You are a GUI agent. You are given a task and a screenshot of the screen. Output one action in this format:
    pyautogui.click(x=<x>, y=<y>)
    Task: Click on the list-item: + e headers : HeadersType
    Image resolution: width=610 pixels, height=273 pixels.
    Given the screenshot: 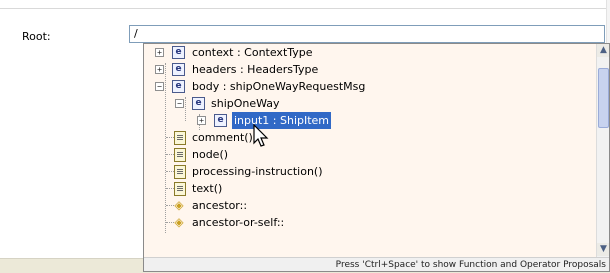 What is the action you would take?
    pyautogui.click(x=369, y=69)
    